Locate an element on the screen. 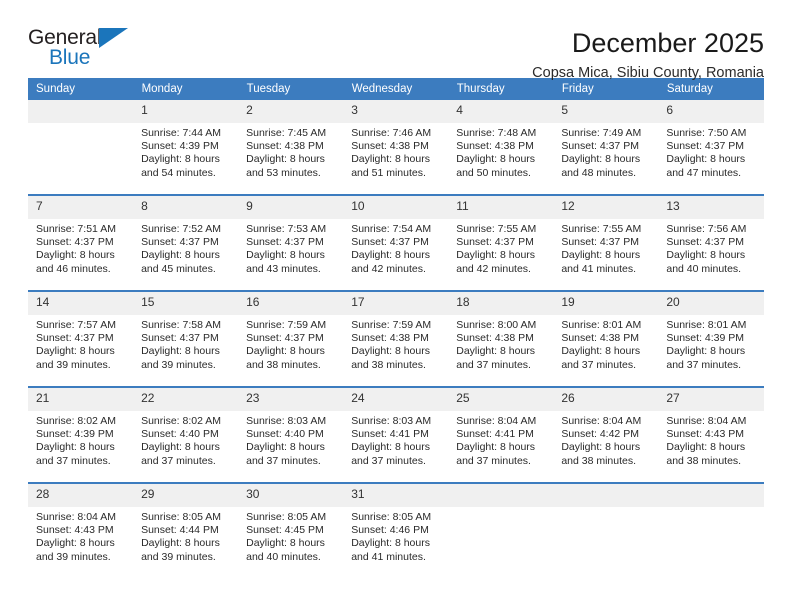  day-number-9: 9 is located at coordinates (291, 206).